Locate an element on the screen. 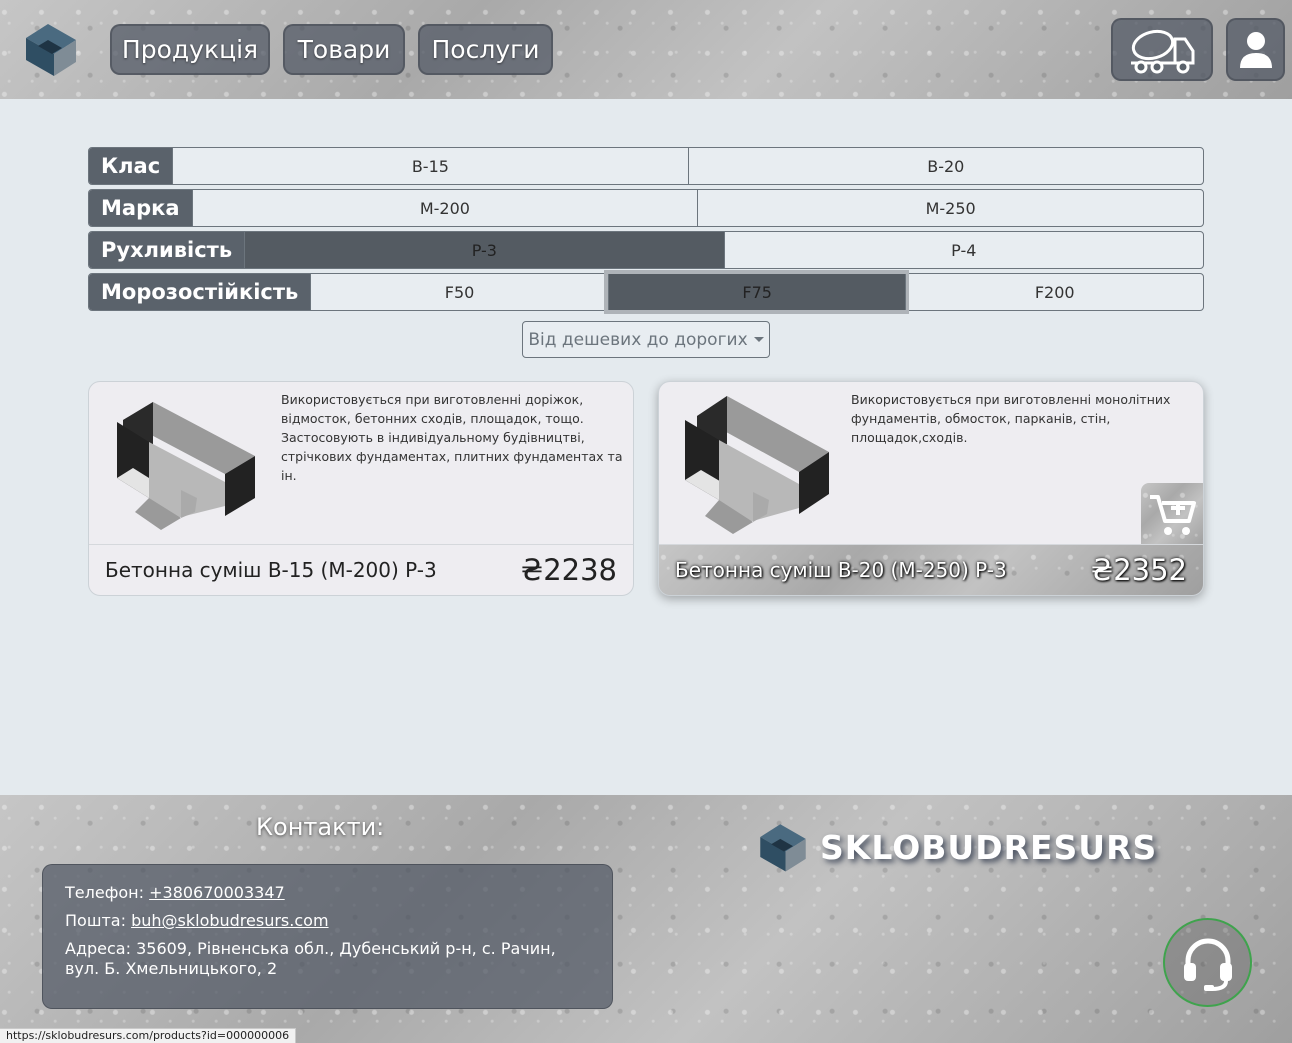  filter-option-m250: M-250 is located at coordinates (950, 208).